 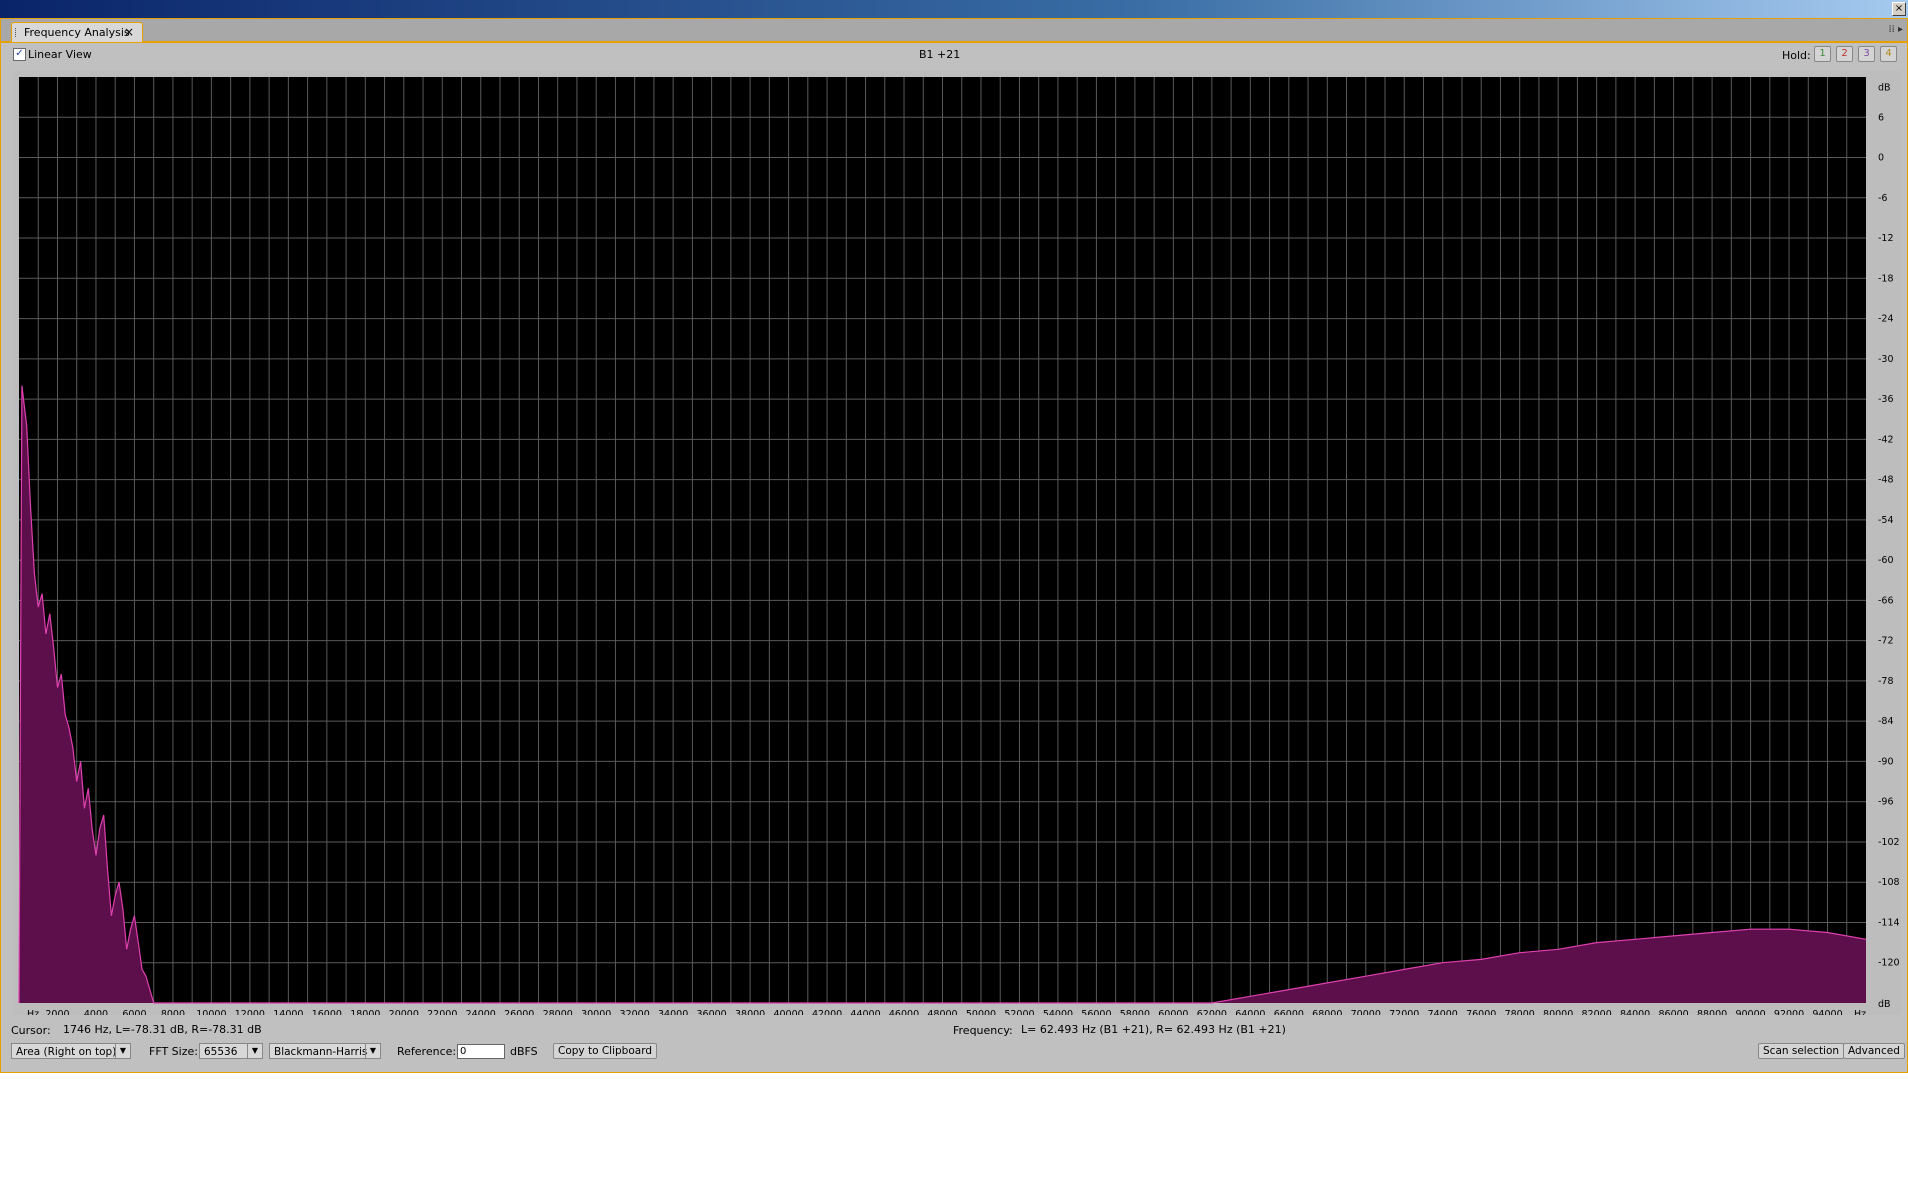 I want to click on scan-selection-button: Scan selection, so click(x=1801, y=1051).